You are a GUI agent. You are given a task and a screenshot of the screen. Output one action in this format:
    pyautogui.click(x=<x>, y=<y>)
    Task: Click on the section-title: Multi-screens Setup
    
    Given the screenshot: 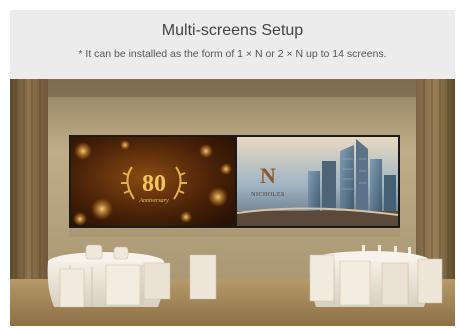 What is the action you would take?
    pyautogui.click(x=232, y=30)
    